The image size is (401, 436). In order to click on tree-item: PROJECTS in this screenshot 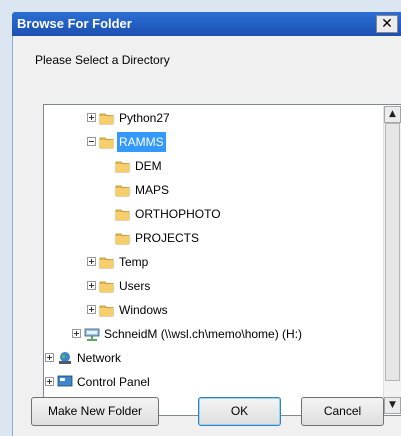, I will do `click(212, 238)`.